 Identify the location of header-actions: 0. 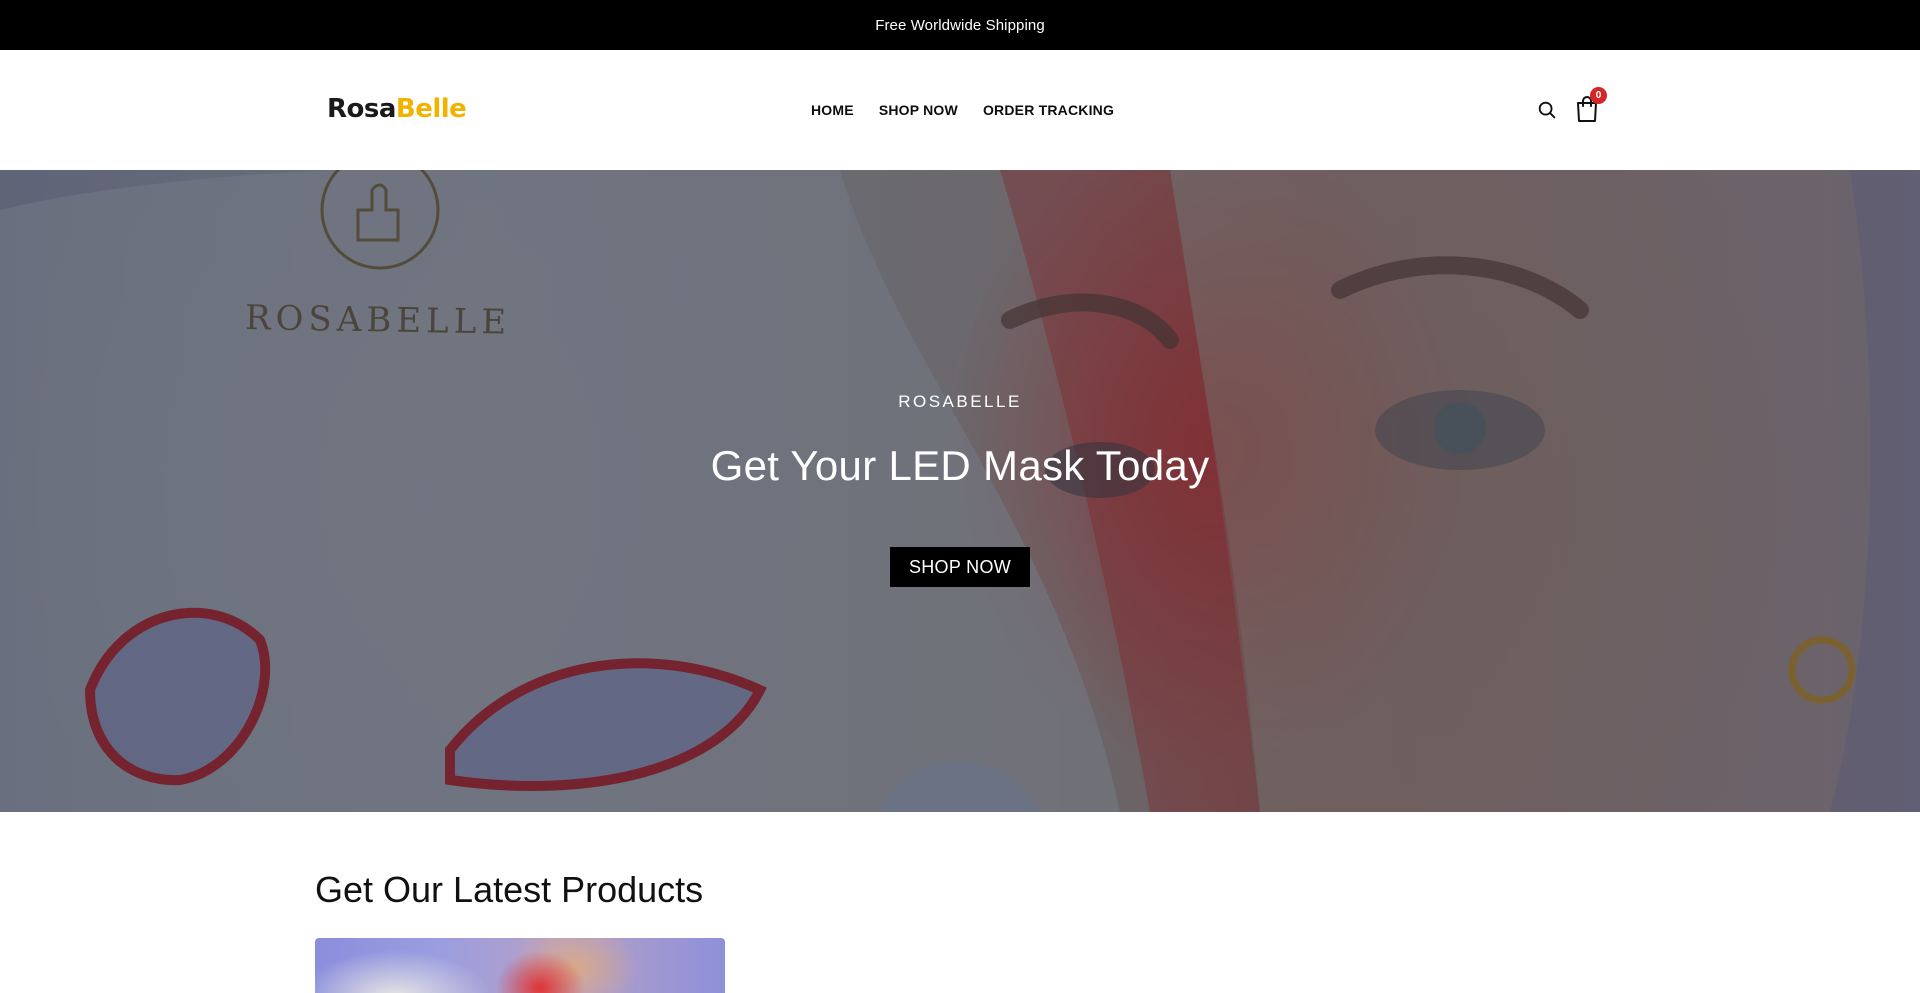
(1571, 106).